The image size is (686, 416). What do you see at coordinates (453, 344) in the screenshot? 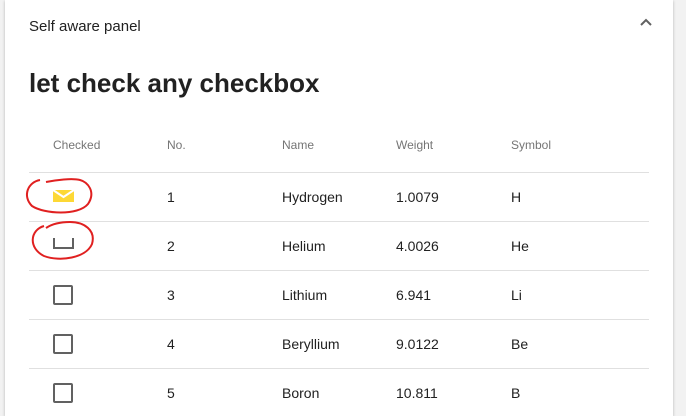
I see `row-weight: 9.0122` at bounding box center [453, 344].